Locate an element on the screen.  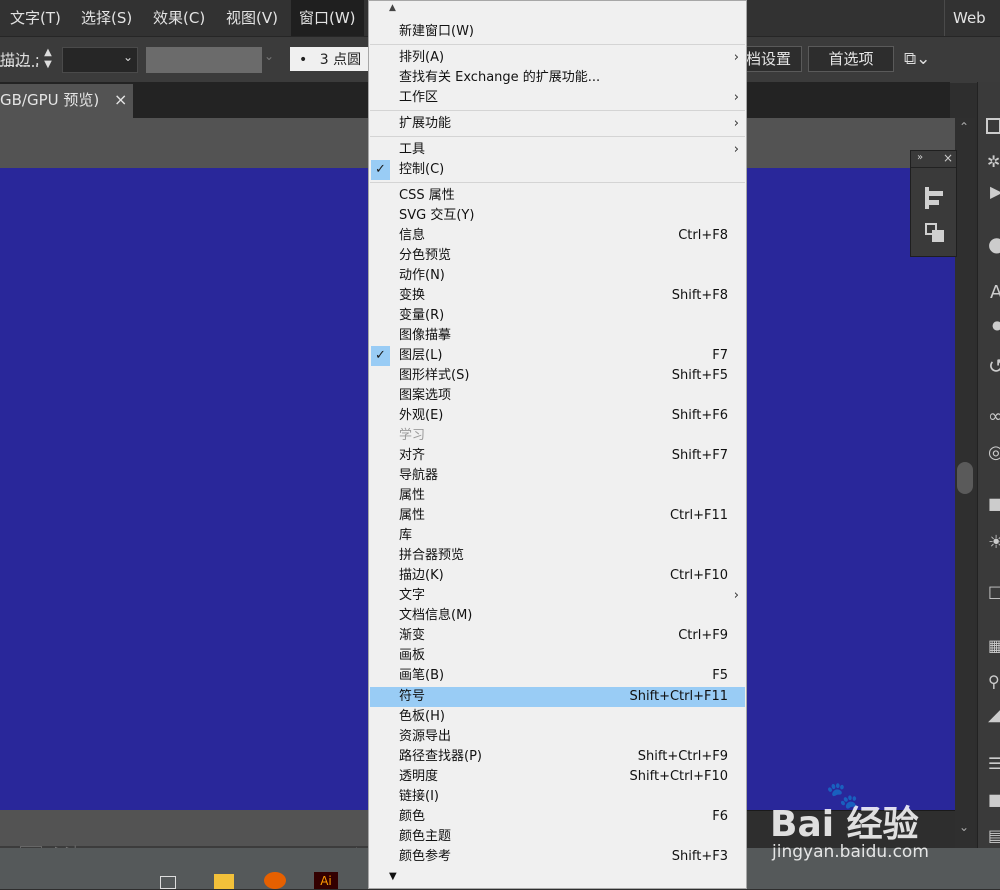
menu-item-links: 链接(I) is located at coordinates (557, 797).